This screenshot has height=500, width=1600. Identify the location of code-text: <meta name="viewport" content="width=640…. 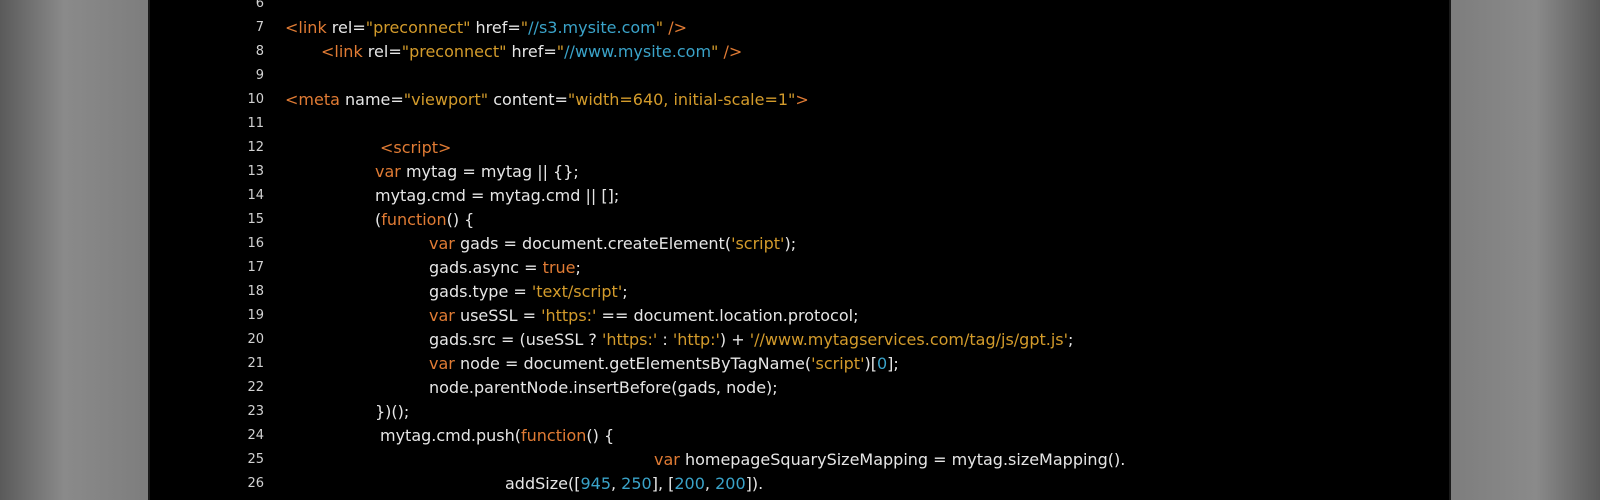
(547, 100).